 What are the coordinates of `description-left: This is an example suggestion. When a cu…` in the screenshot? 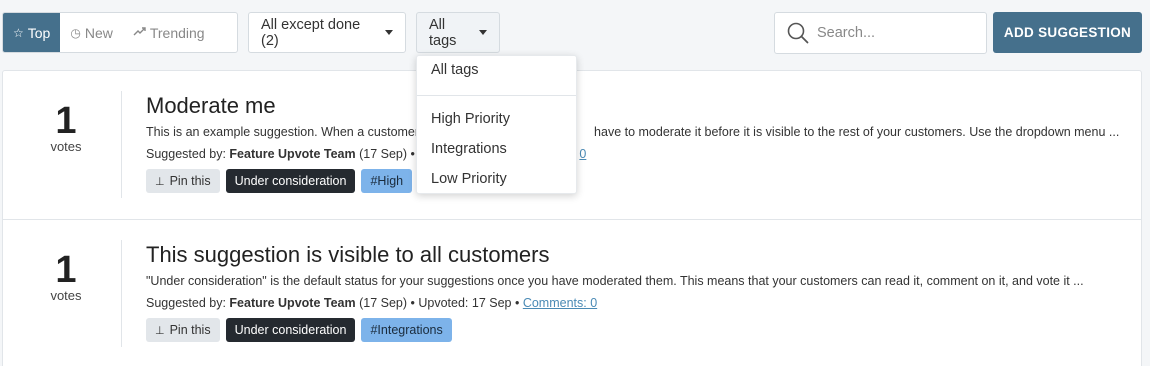 It's located at (283, 132).